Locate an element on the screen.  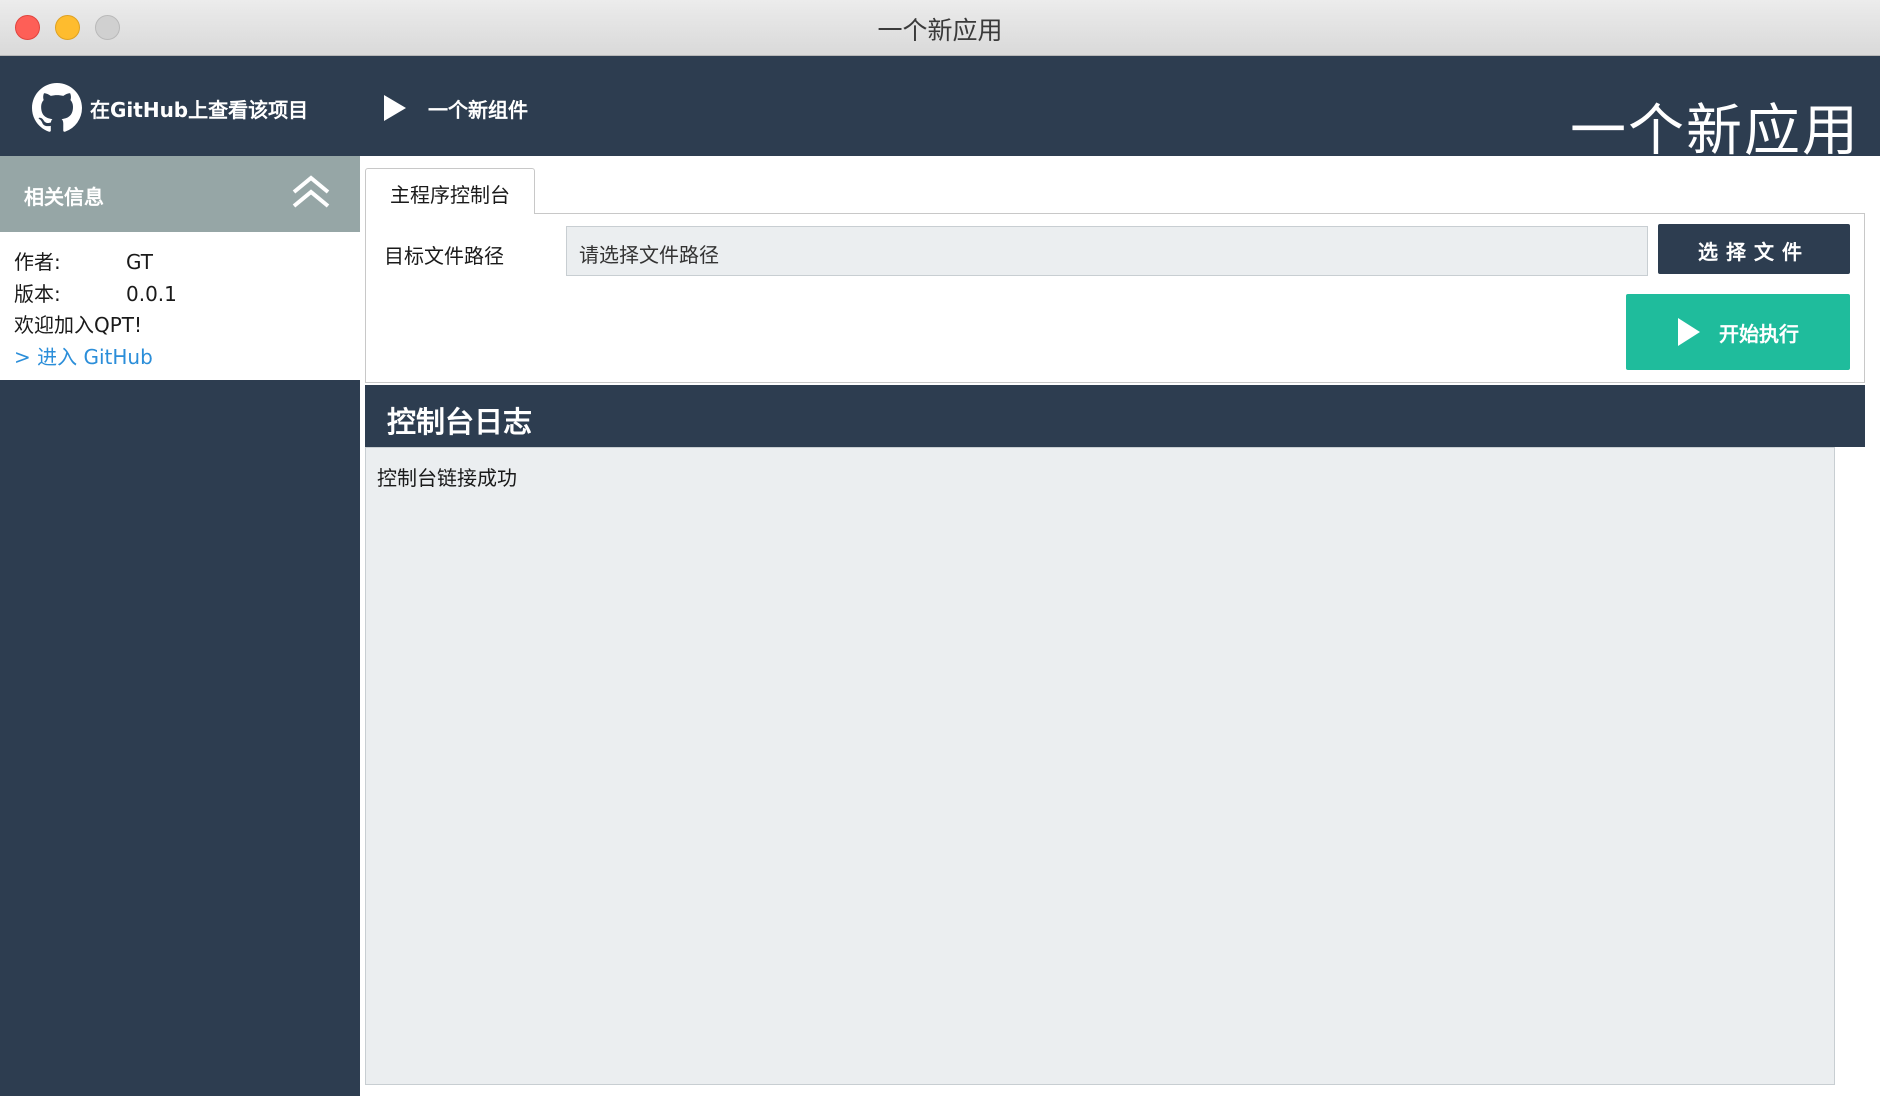
new-widget-link: 一个新组件 is located at coordinates (455, 108).